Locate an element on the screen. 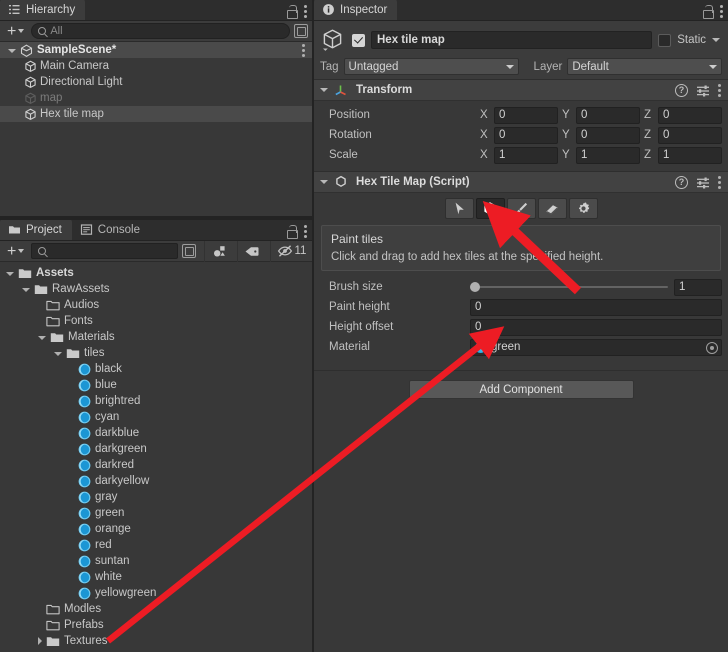 This screenshot has width=728, height=652. project-row-textures: Textures is located at coordinates (156, 641).